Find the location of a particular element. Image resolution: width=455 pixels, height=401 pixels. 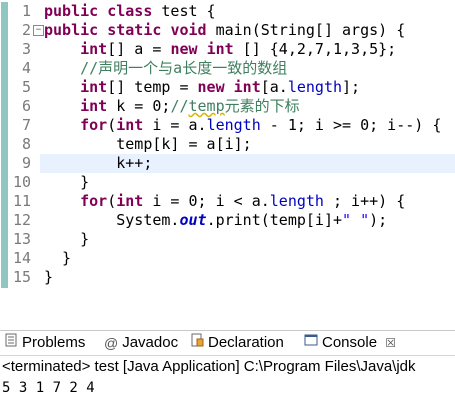

declaration-icon is located at coordinates (197, 343).